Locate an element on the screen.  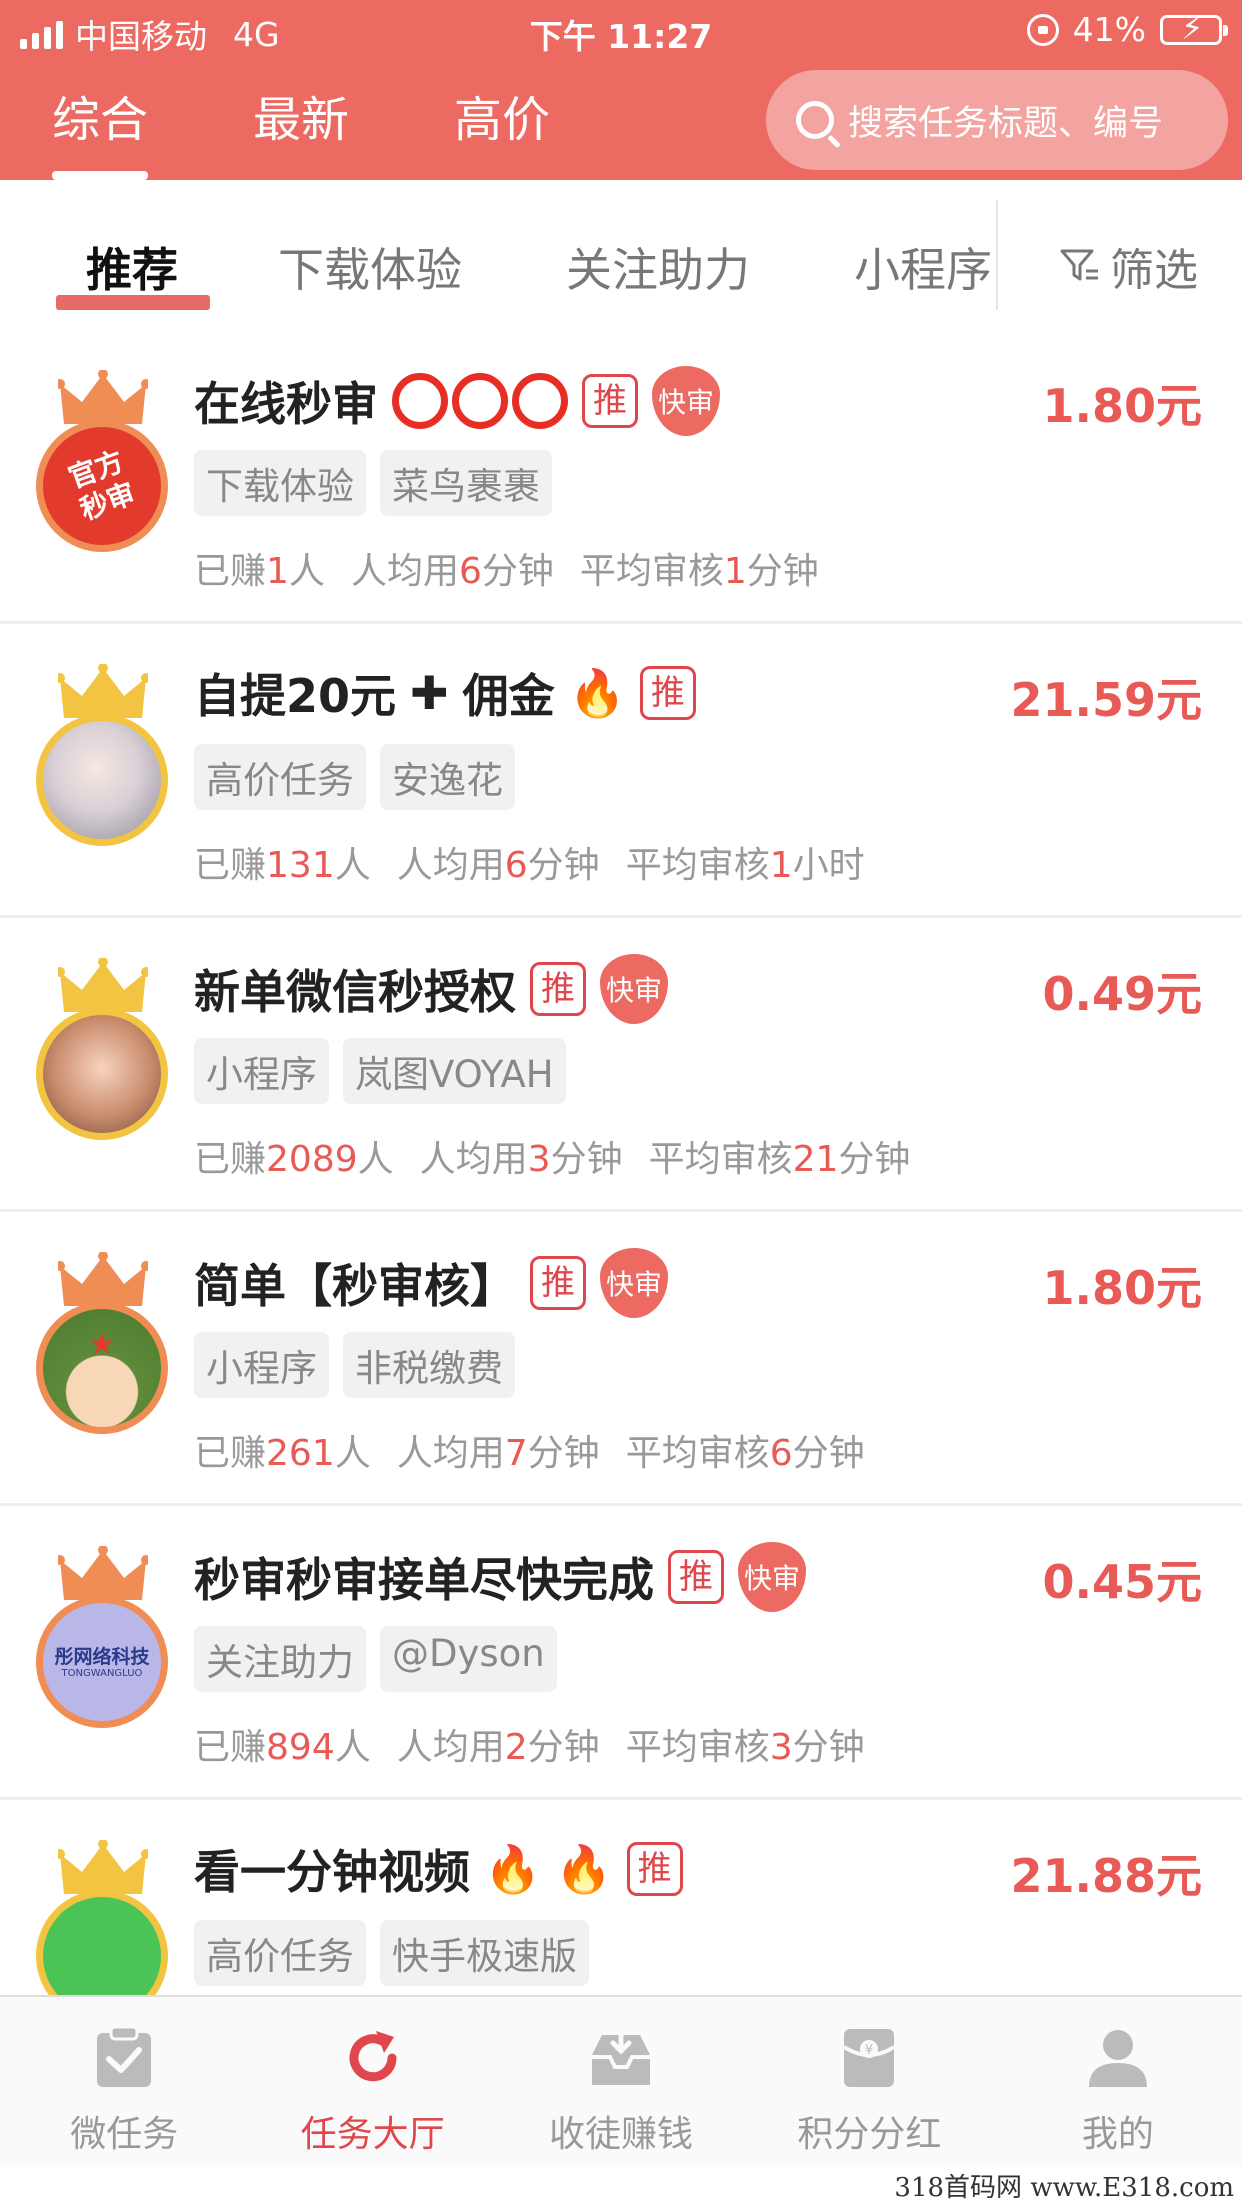
avatar-image: 彤网络科技 TONGWANGLUO is located at coordinates (102, 1662).